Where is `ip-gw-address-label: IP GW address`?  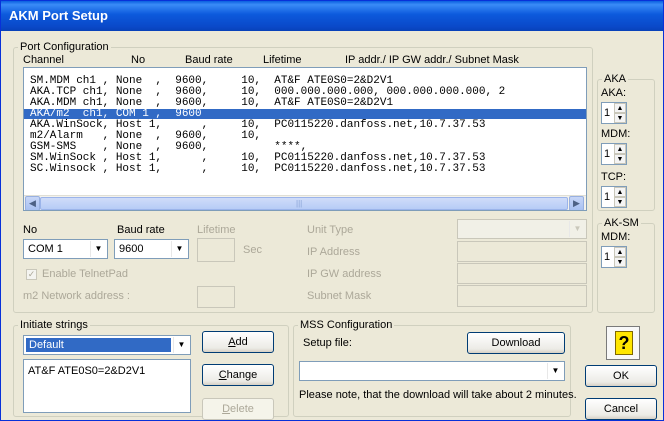
ip-gw-address-label: IP GW address is located at coordinates (344, 274).